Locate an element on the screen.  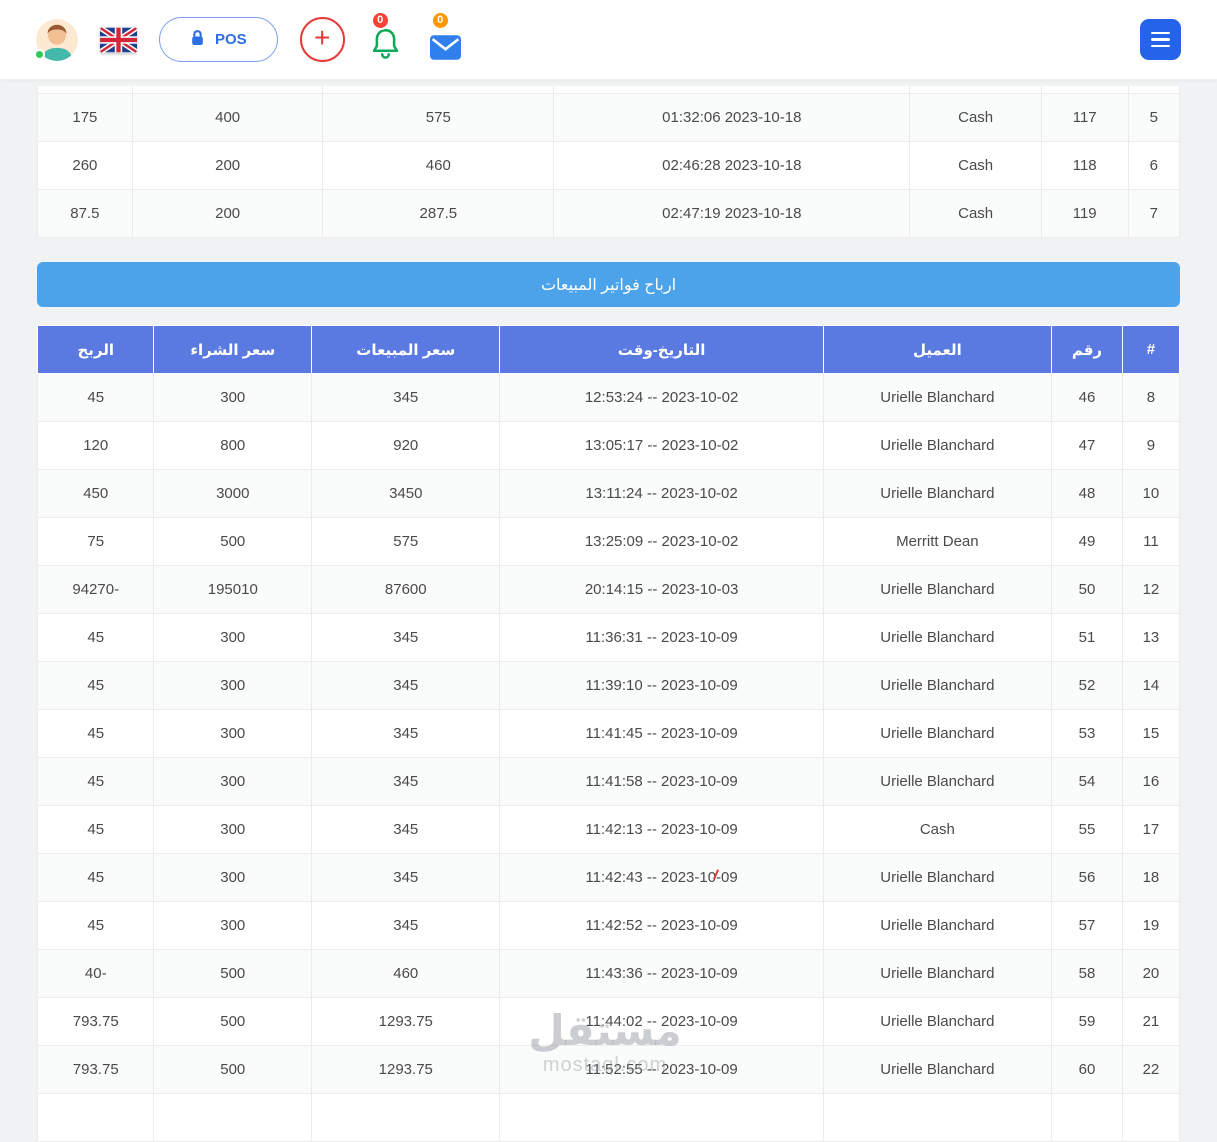
datetime-cell: 13:05:17 -- 2023-10-02 is located at coordinates (661, 445).